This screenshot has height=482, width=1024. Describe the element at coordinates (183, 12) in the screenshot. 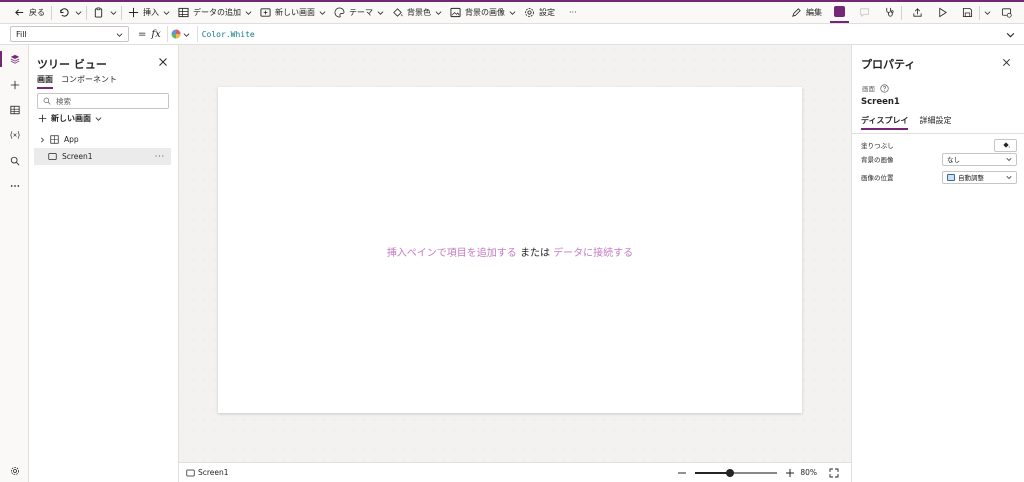

I see `table-icon` at that location.